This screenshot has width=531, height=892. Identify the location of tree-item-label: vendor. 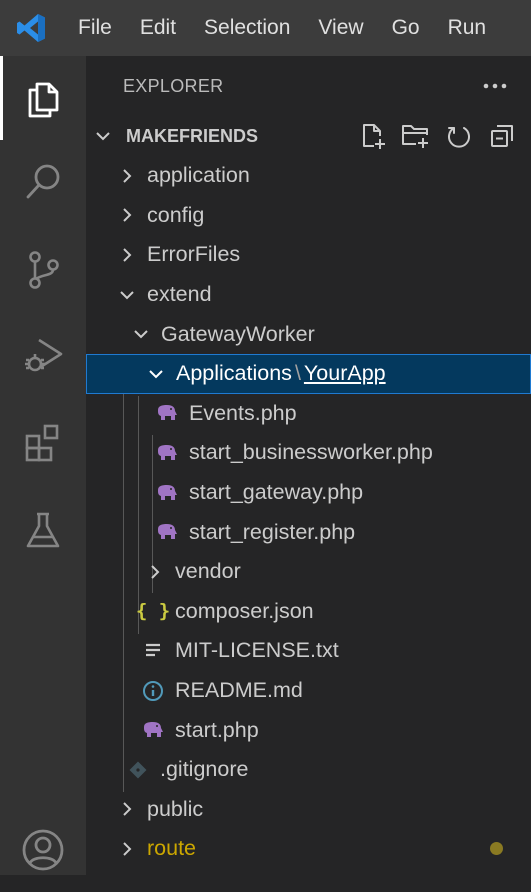
(208, 571).